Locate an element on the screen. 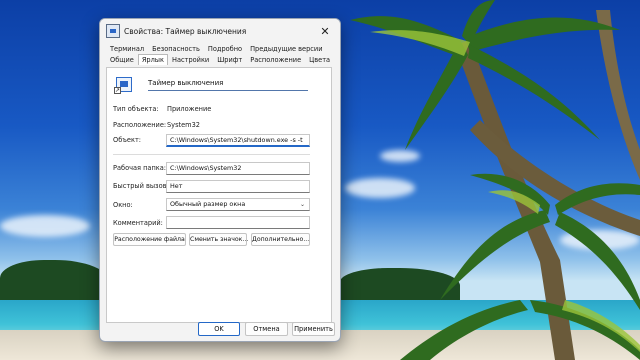 This screenshot has width=640, height=360. ok-button: OK is located at coordinates (219, 329).